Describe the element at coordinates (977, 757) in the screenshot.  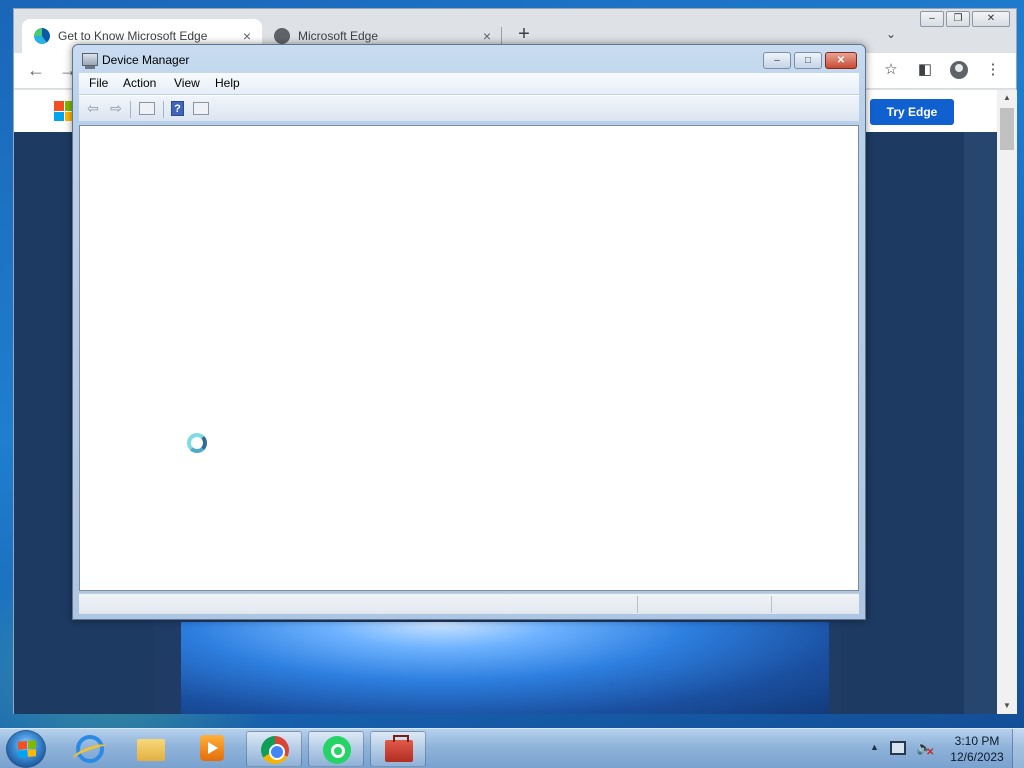
I see `clock-date: 12/6/2023` at that location.